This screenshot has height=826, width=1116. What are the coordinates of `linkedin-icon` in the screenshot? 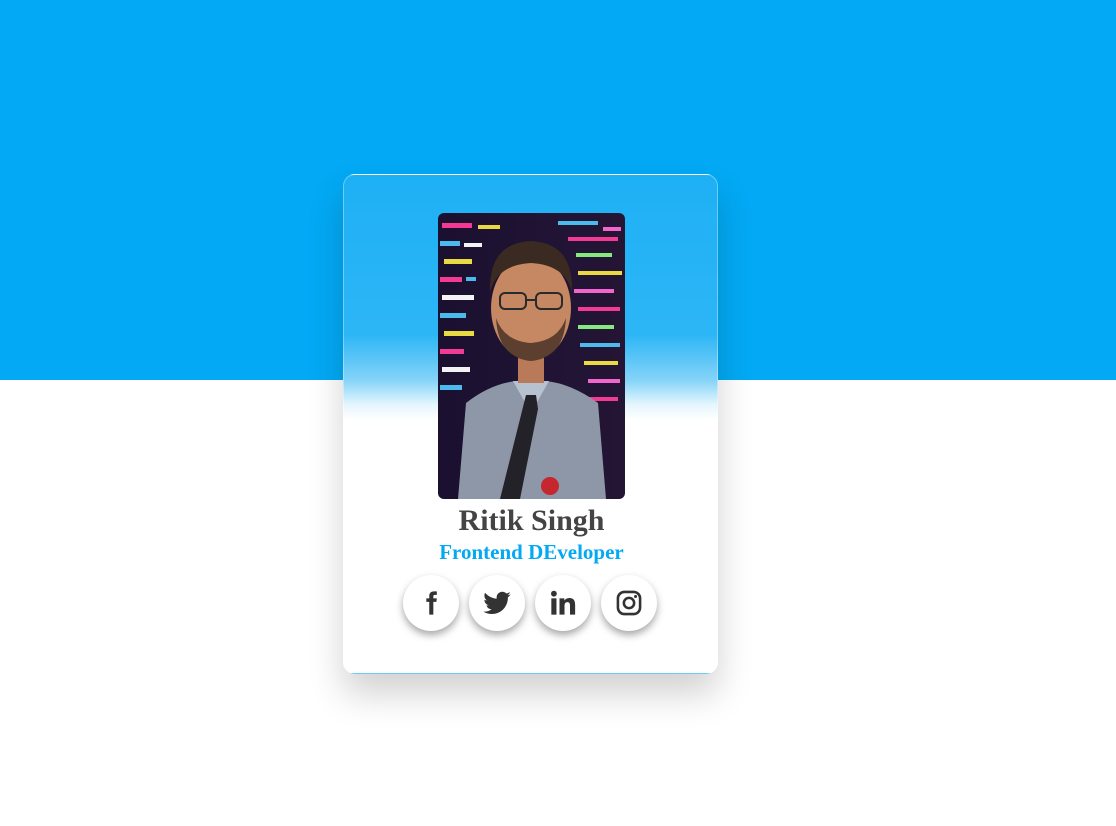 It's located at (563, 602).